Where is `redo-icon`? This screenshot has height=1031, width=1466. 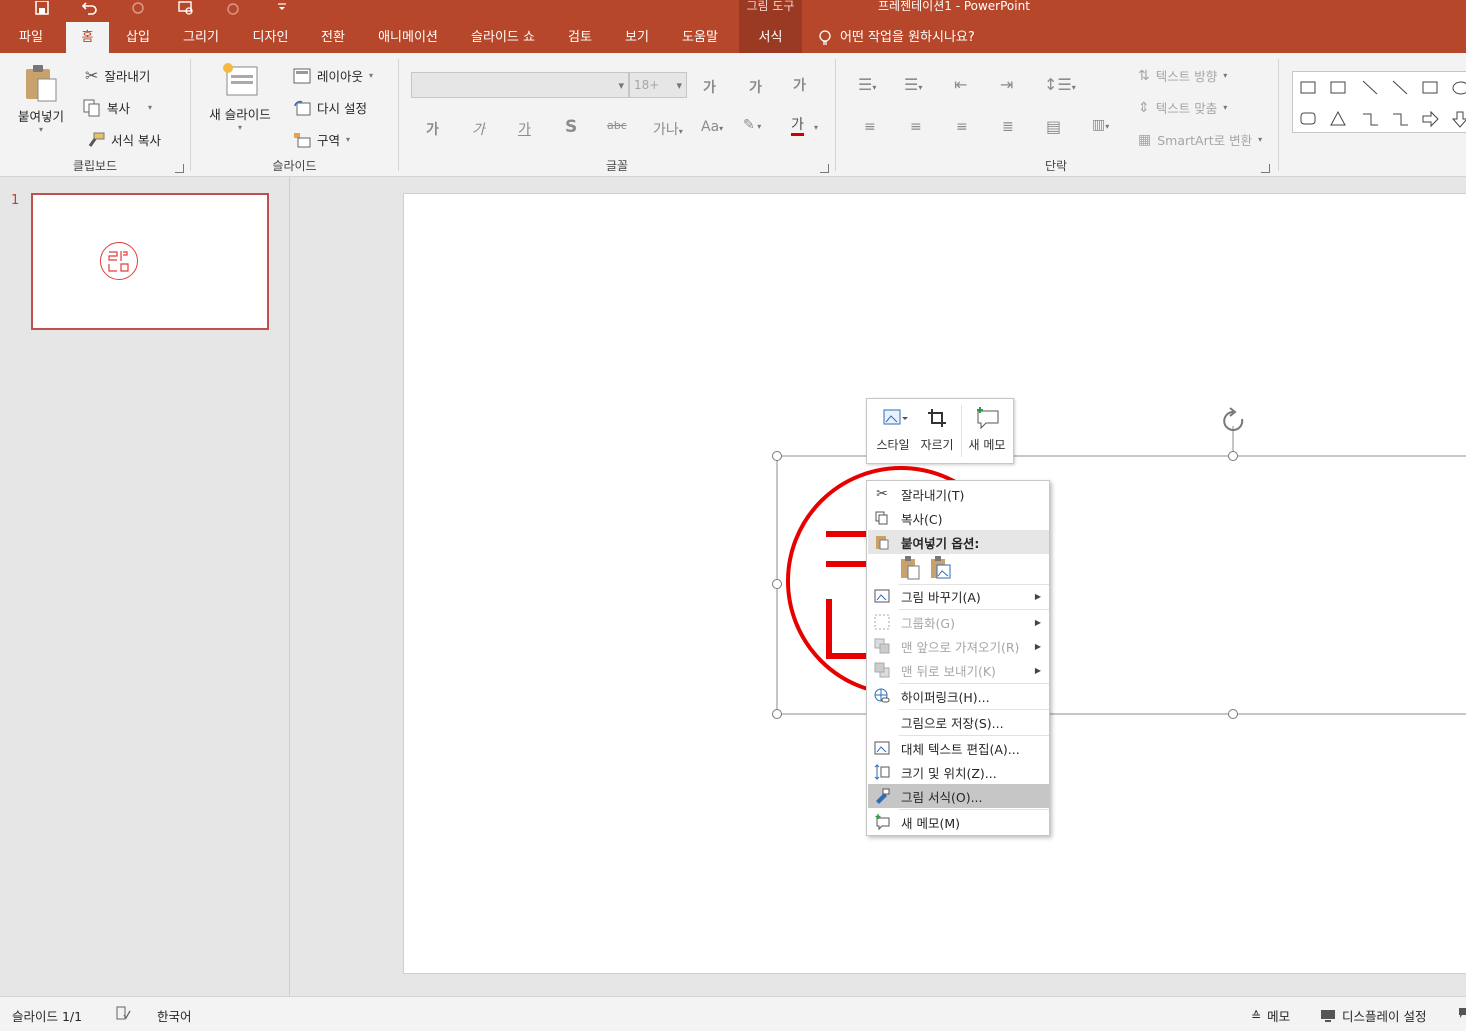
redo-icon is located at coordinates (138, 8).